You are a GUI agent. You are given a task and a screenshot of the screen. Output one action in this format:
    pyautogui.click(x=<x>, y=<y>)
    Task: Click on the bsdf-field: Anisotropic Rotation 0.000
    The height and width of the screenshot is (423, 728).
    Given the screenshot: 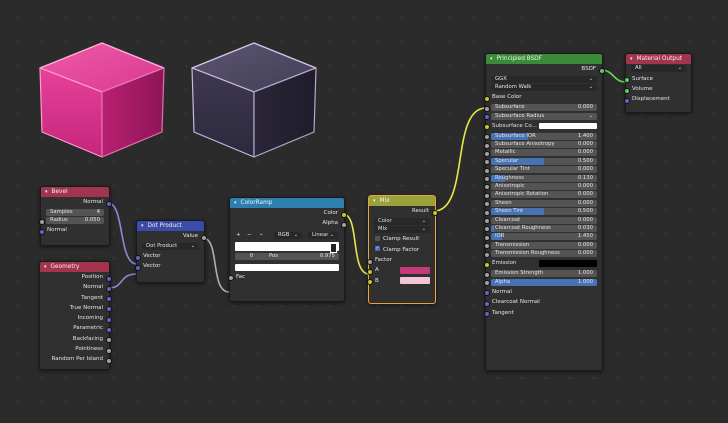 What is the action you would take?
    pyautogui.click(x=540, y=195)
    